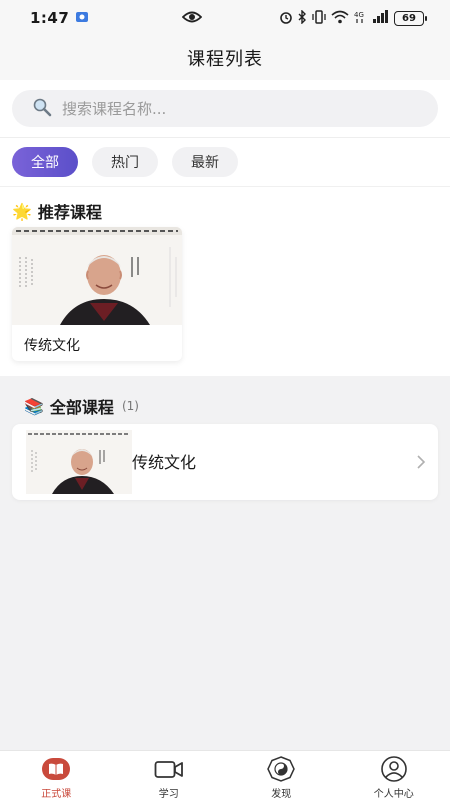 This screenshot has height=800, width=450. I want to click on recommended-heading: 🌟 推荐课程, so click(57, 211).